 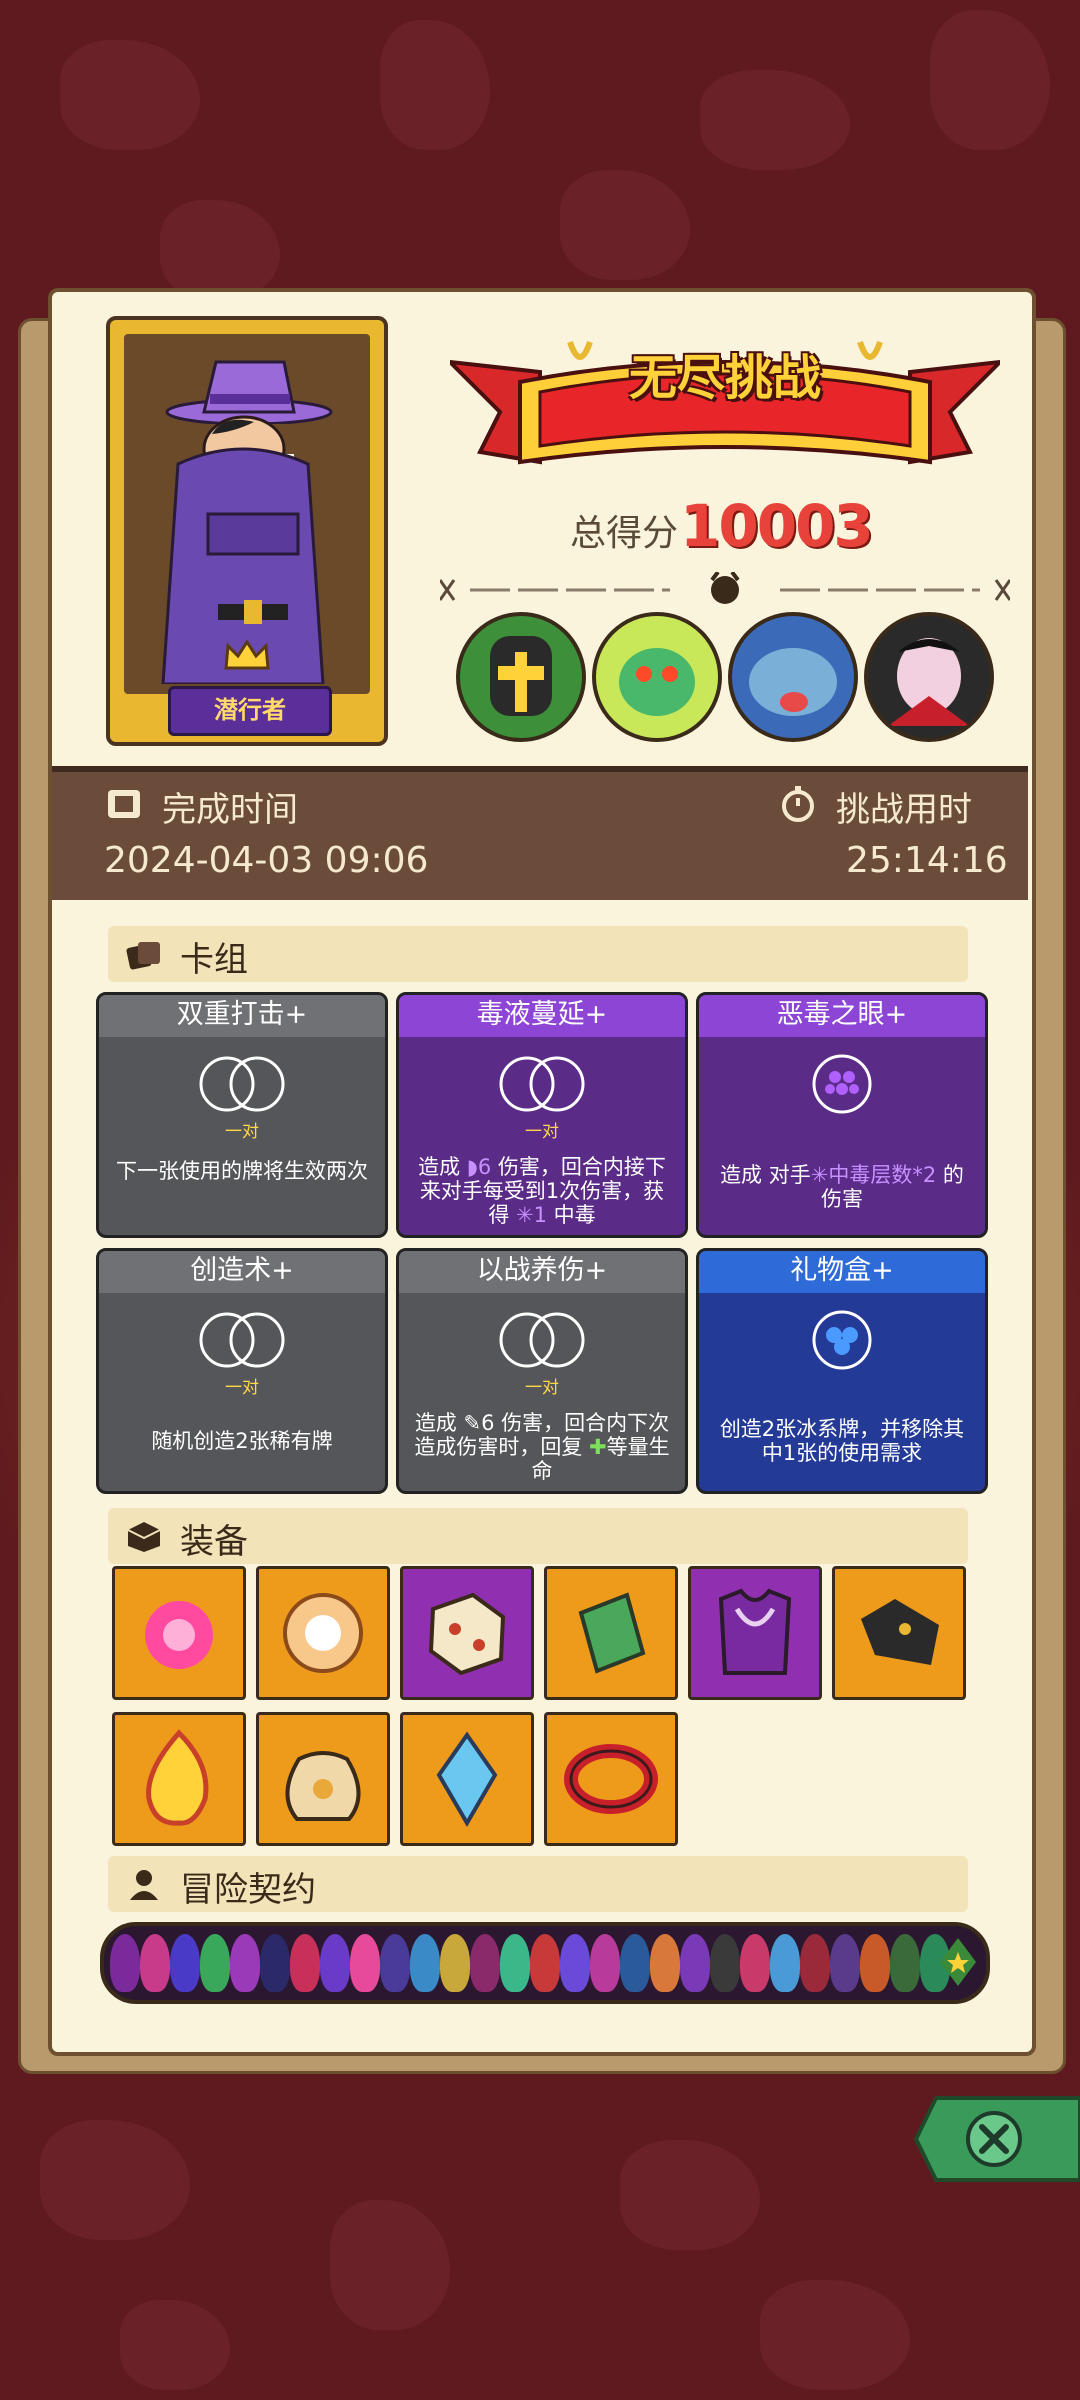 What do you see at coordinates (179, 1633) in the screenshot?
I see `pink-fireball-icon` at bounding box center [179, 1633].